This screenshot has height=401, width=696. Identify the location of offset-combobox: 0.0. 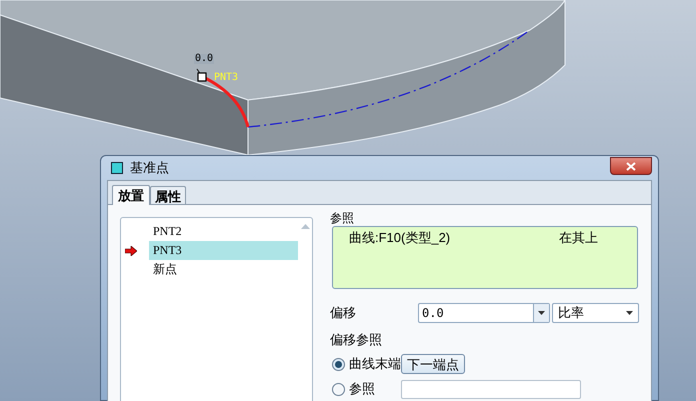
(484, 313).